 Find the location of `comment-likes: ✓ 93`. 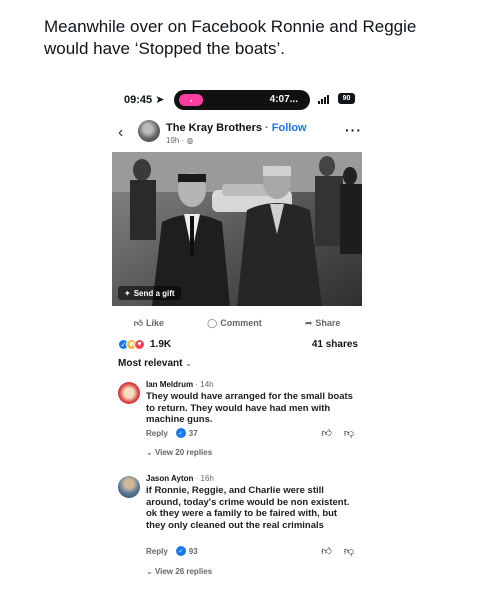

comment-likes: ✓ 93 is located at coordinates (186, 551).